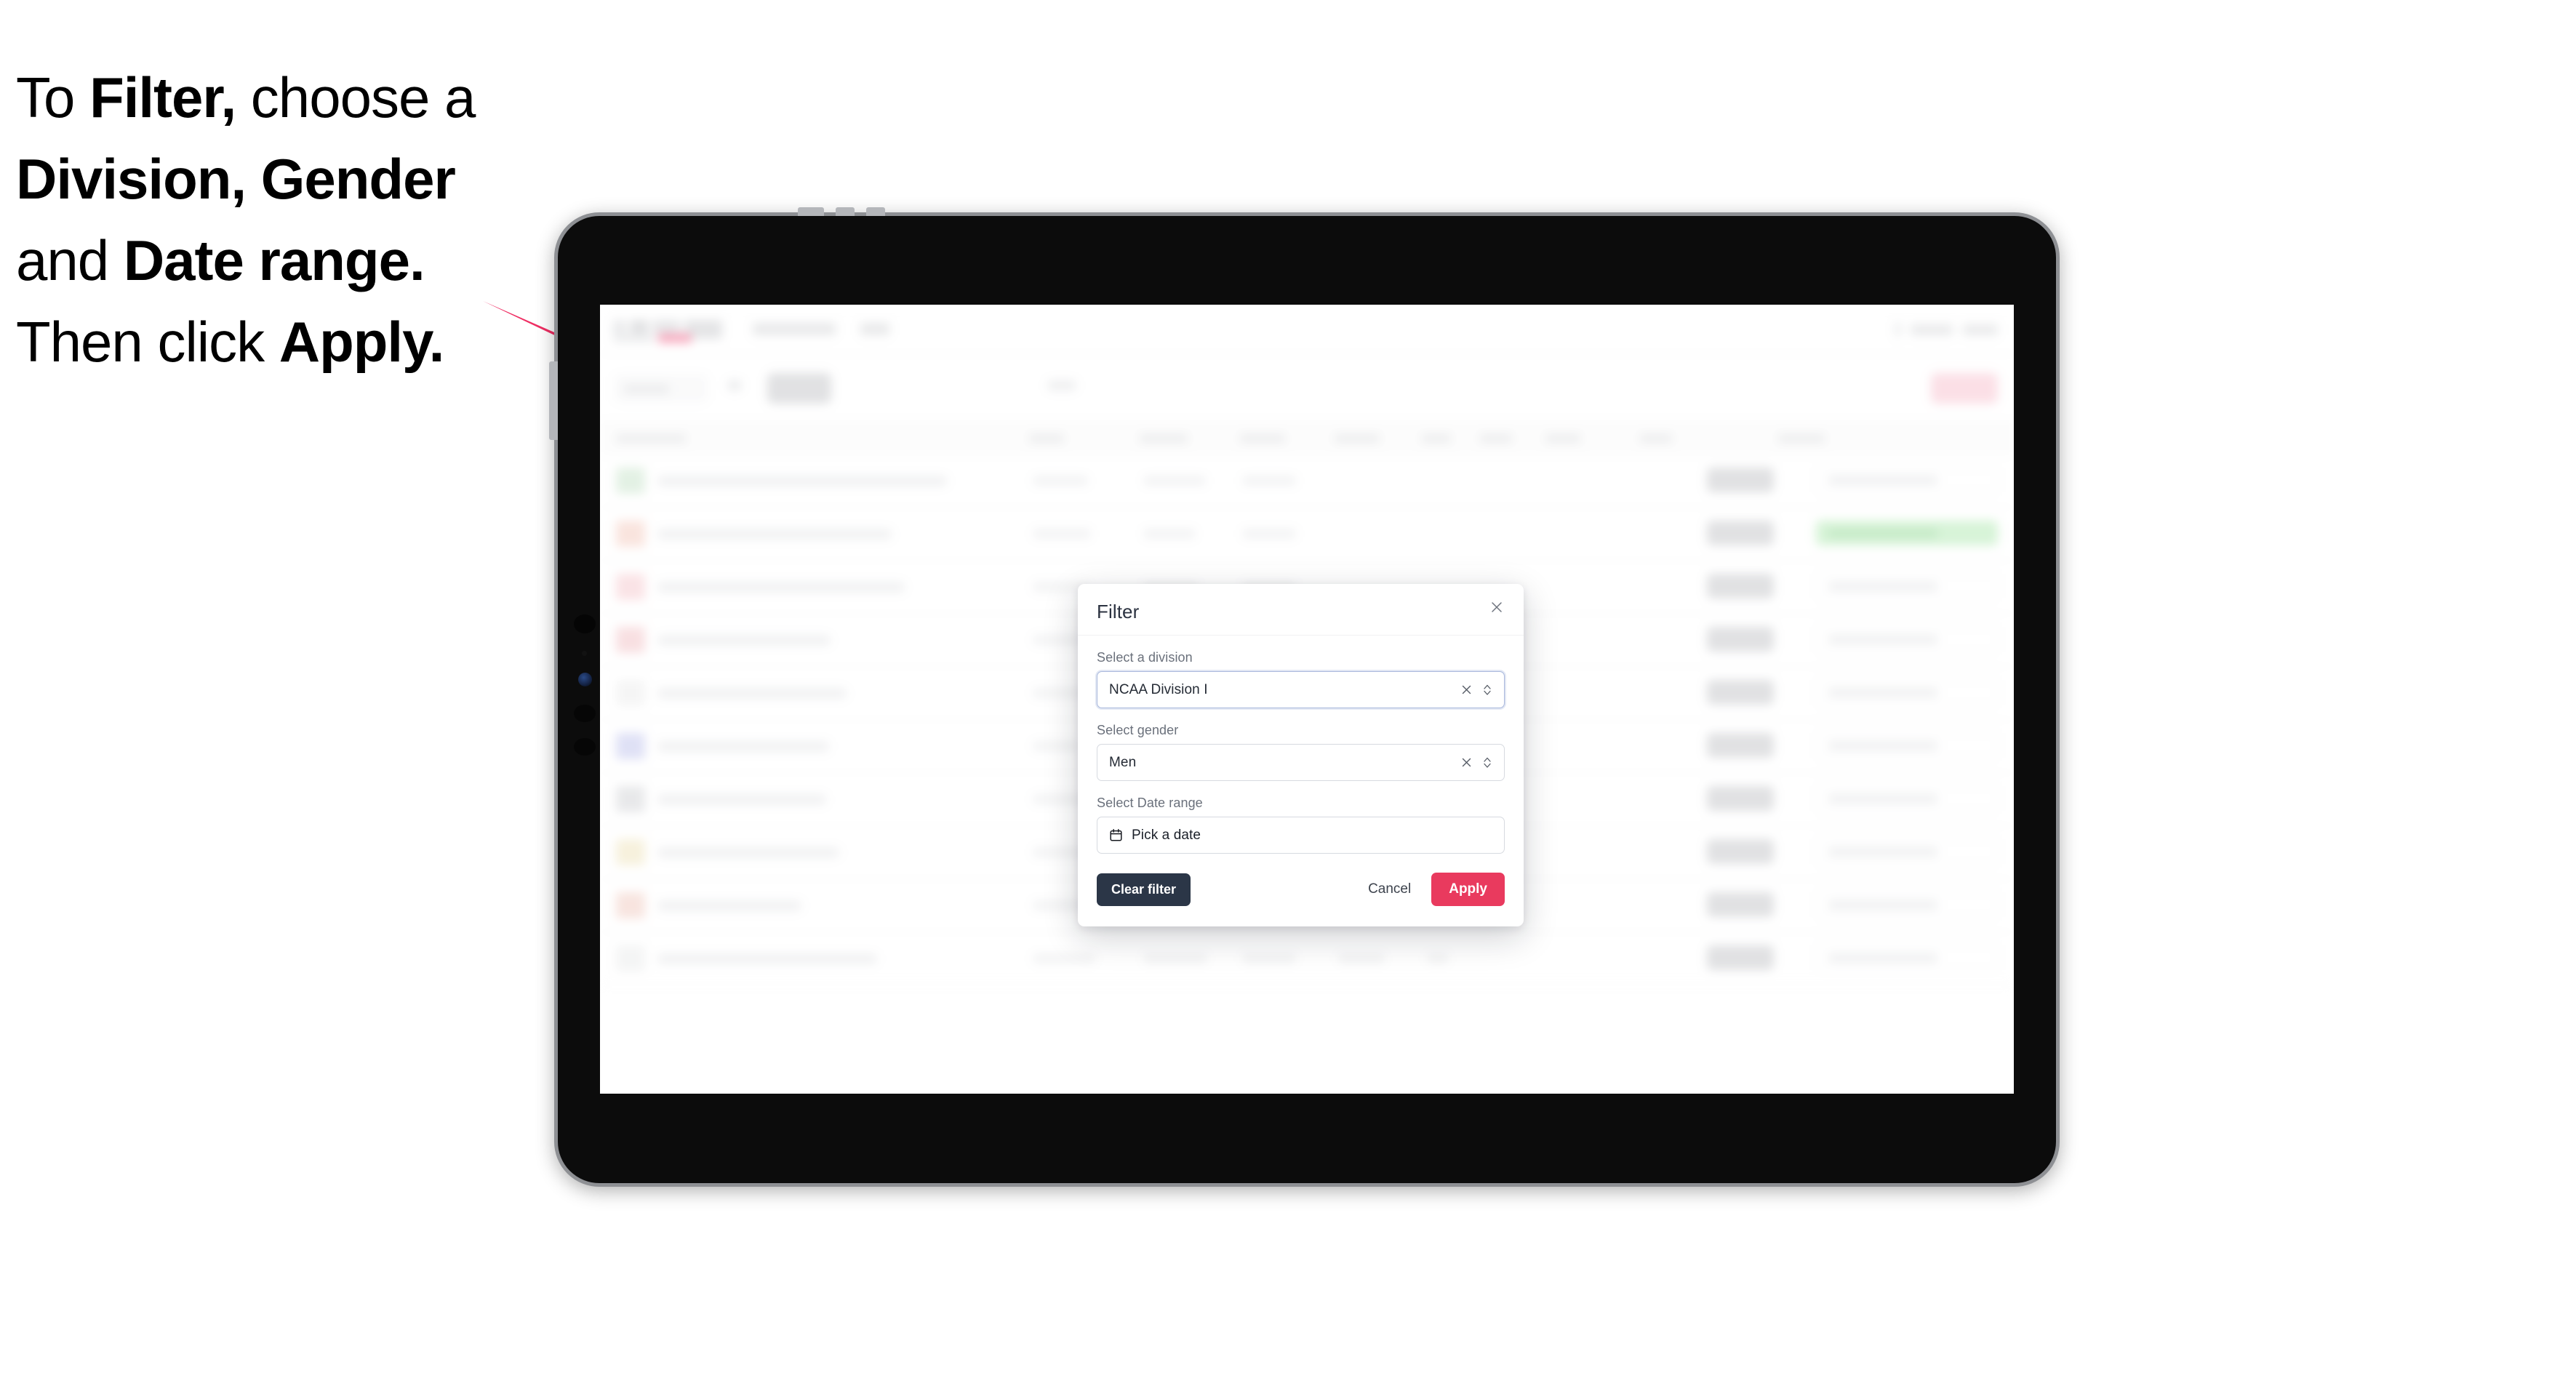  I want to click on date-range-field-label: Select Date range, so click(1150, 803).